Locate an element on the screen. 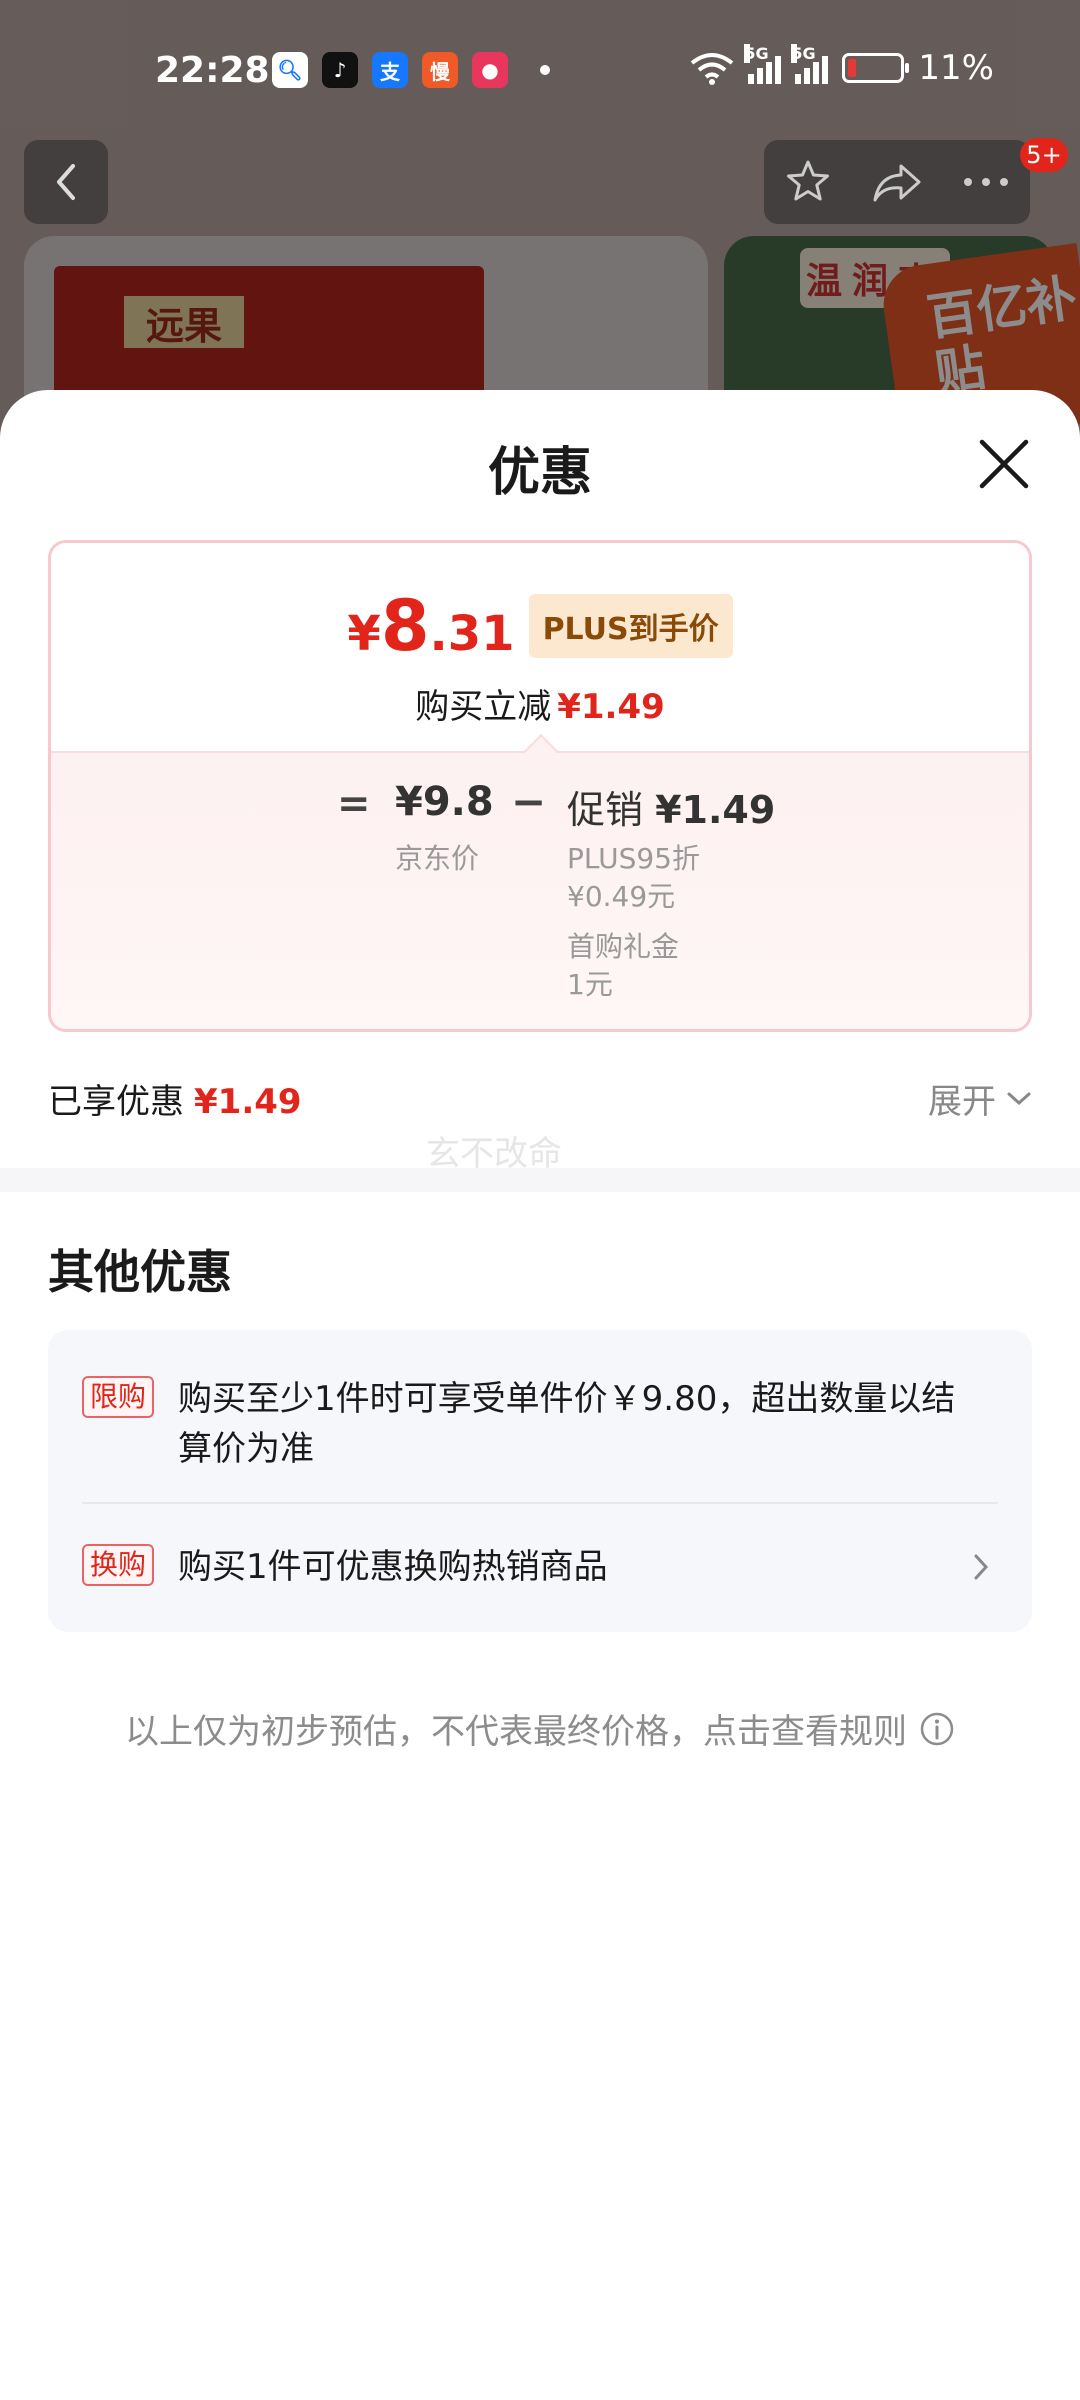 The width and height of the screenshot is (1080, 2400). instant-discount: 购买立减 ¥1.49 is located at coordinates (540, 707).